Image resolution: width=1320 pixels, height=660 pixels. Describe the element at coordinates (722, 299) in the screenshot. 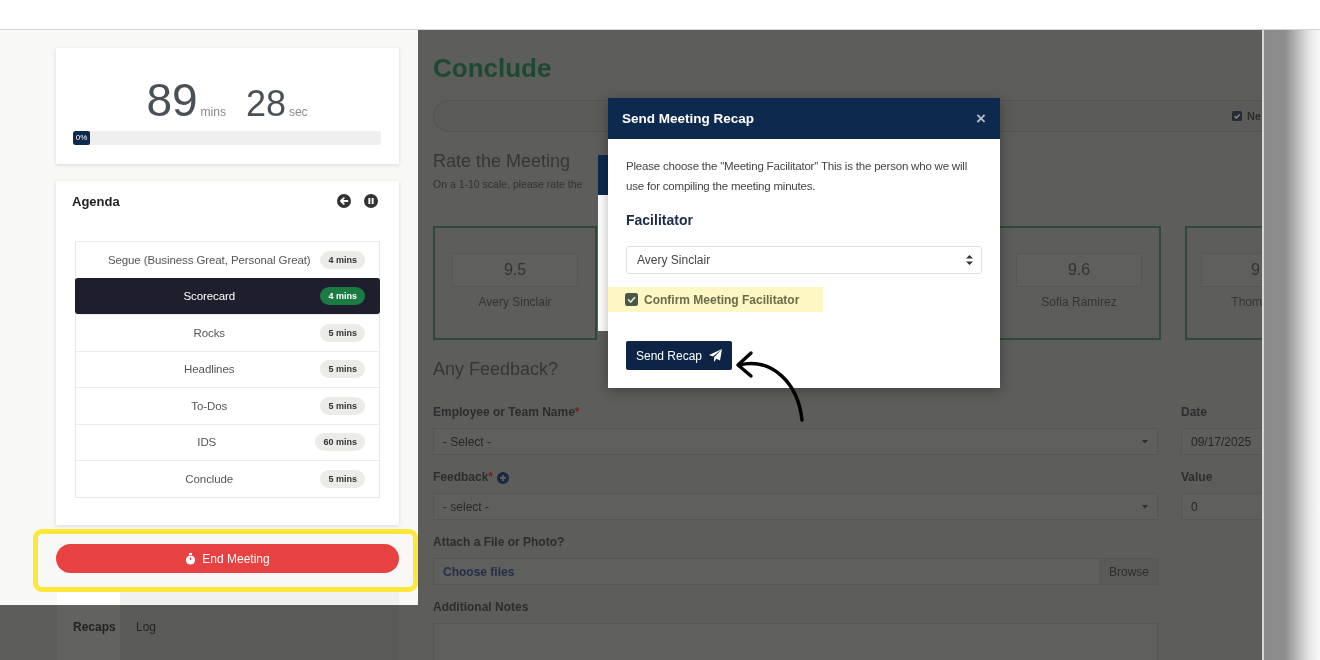

I see `checkbox-label: Confirm Meeting Facilitator` at that location.